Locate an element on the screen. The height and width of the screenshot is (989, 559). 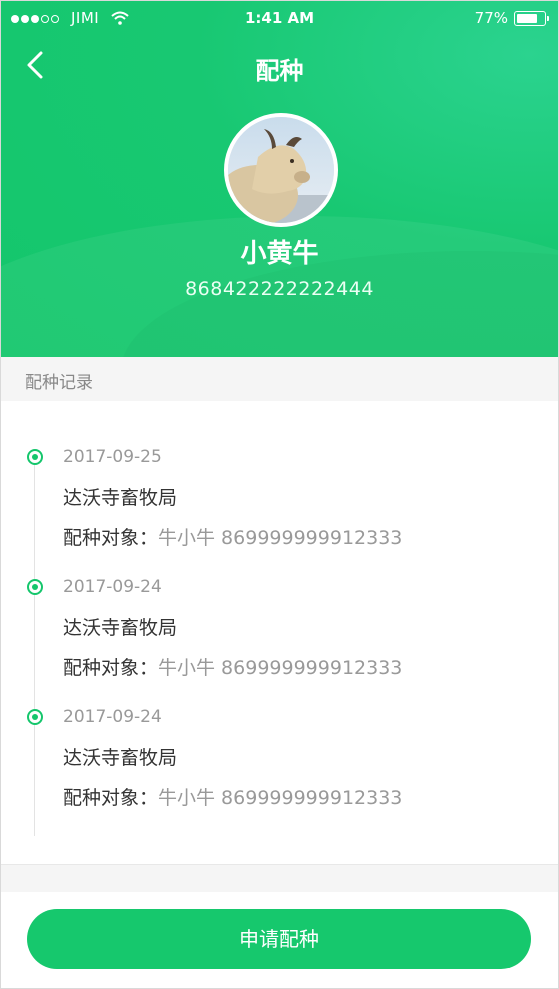
yak-photo is located at coordinates (281, 170).